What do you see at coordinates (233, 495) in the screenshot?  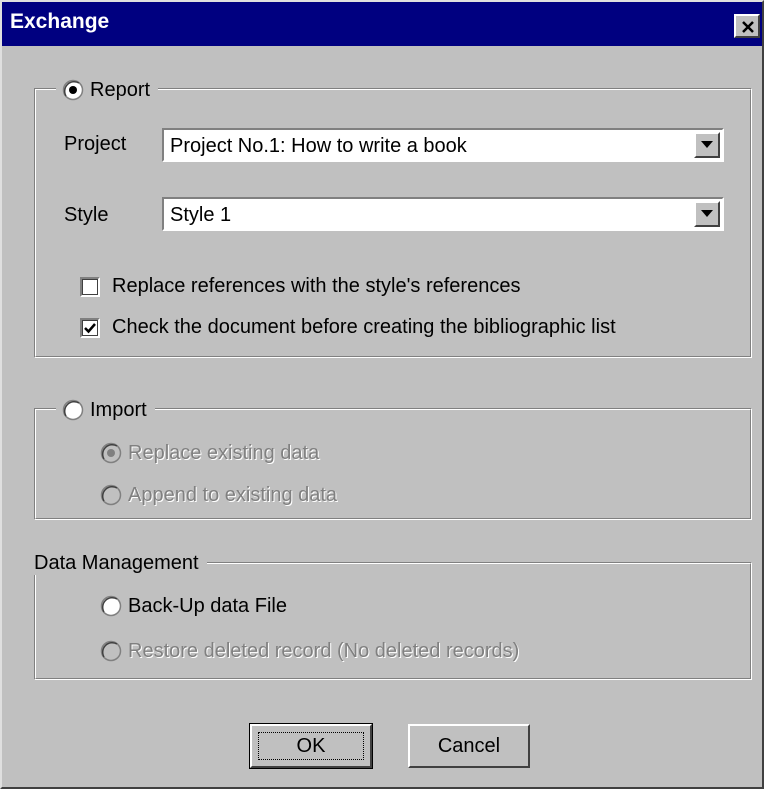 I see `append-existing-label: Append to existing data` at bounding box center [233, 495].